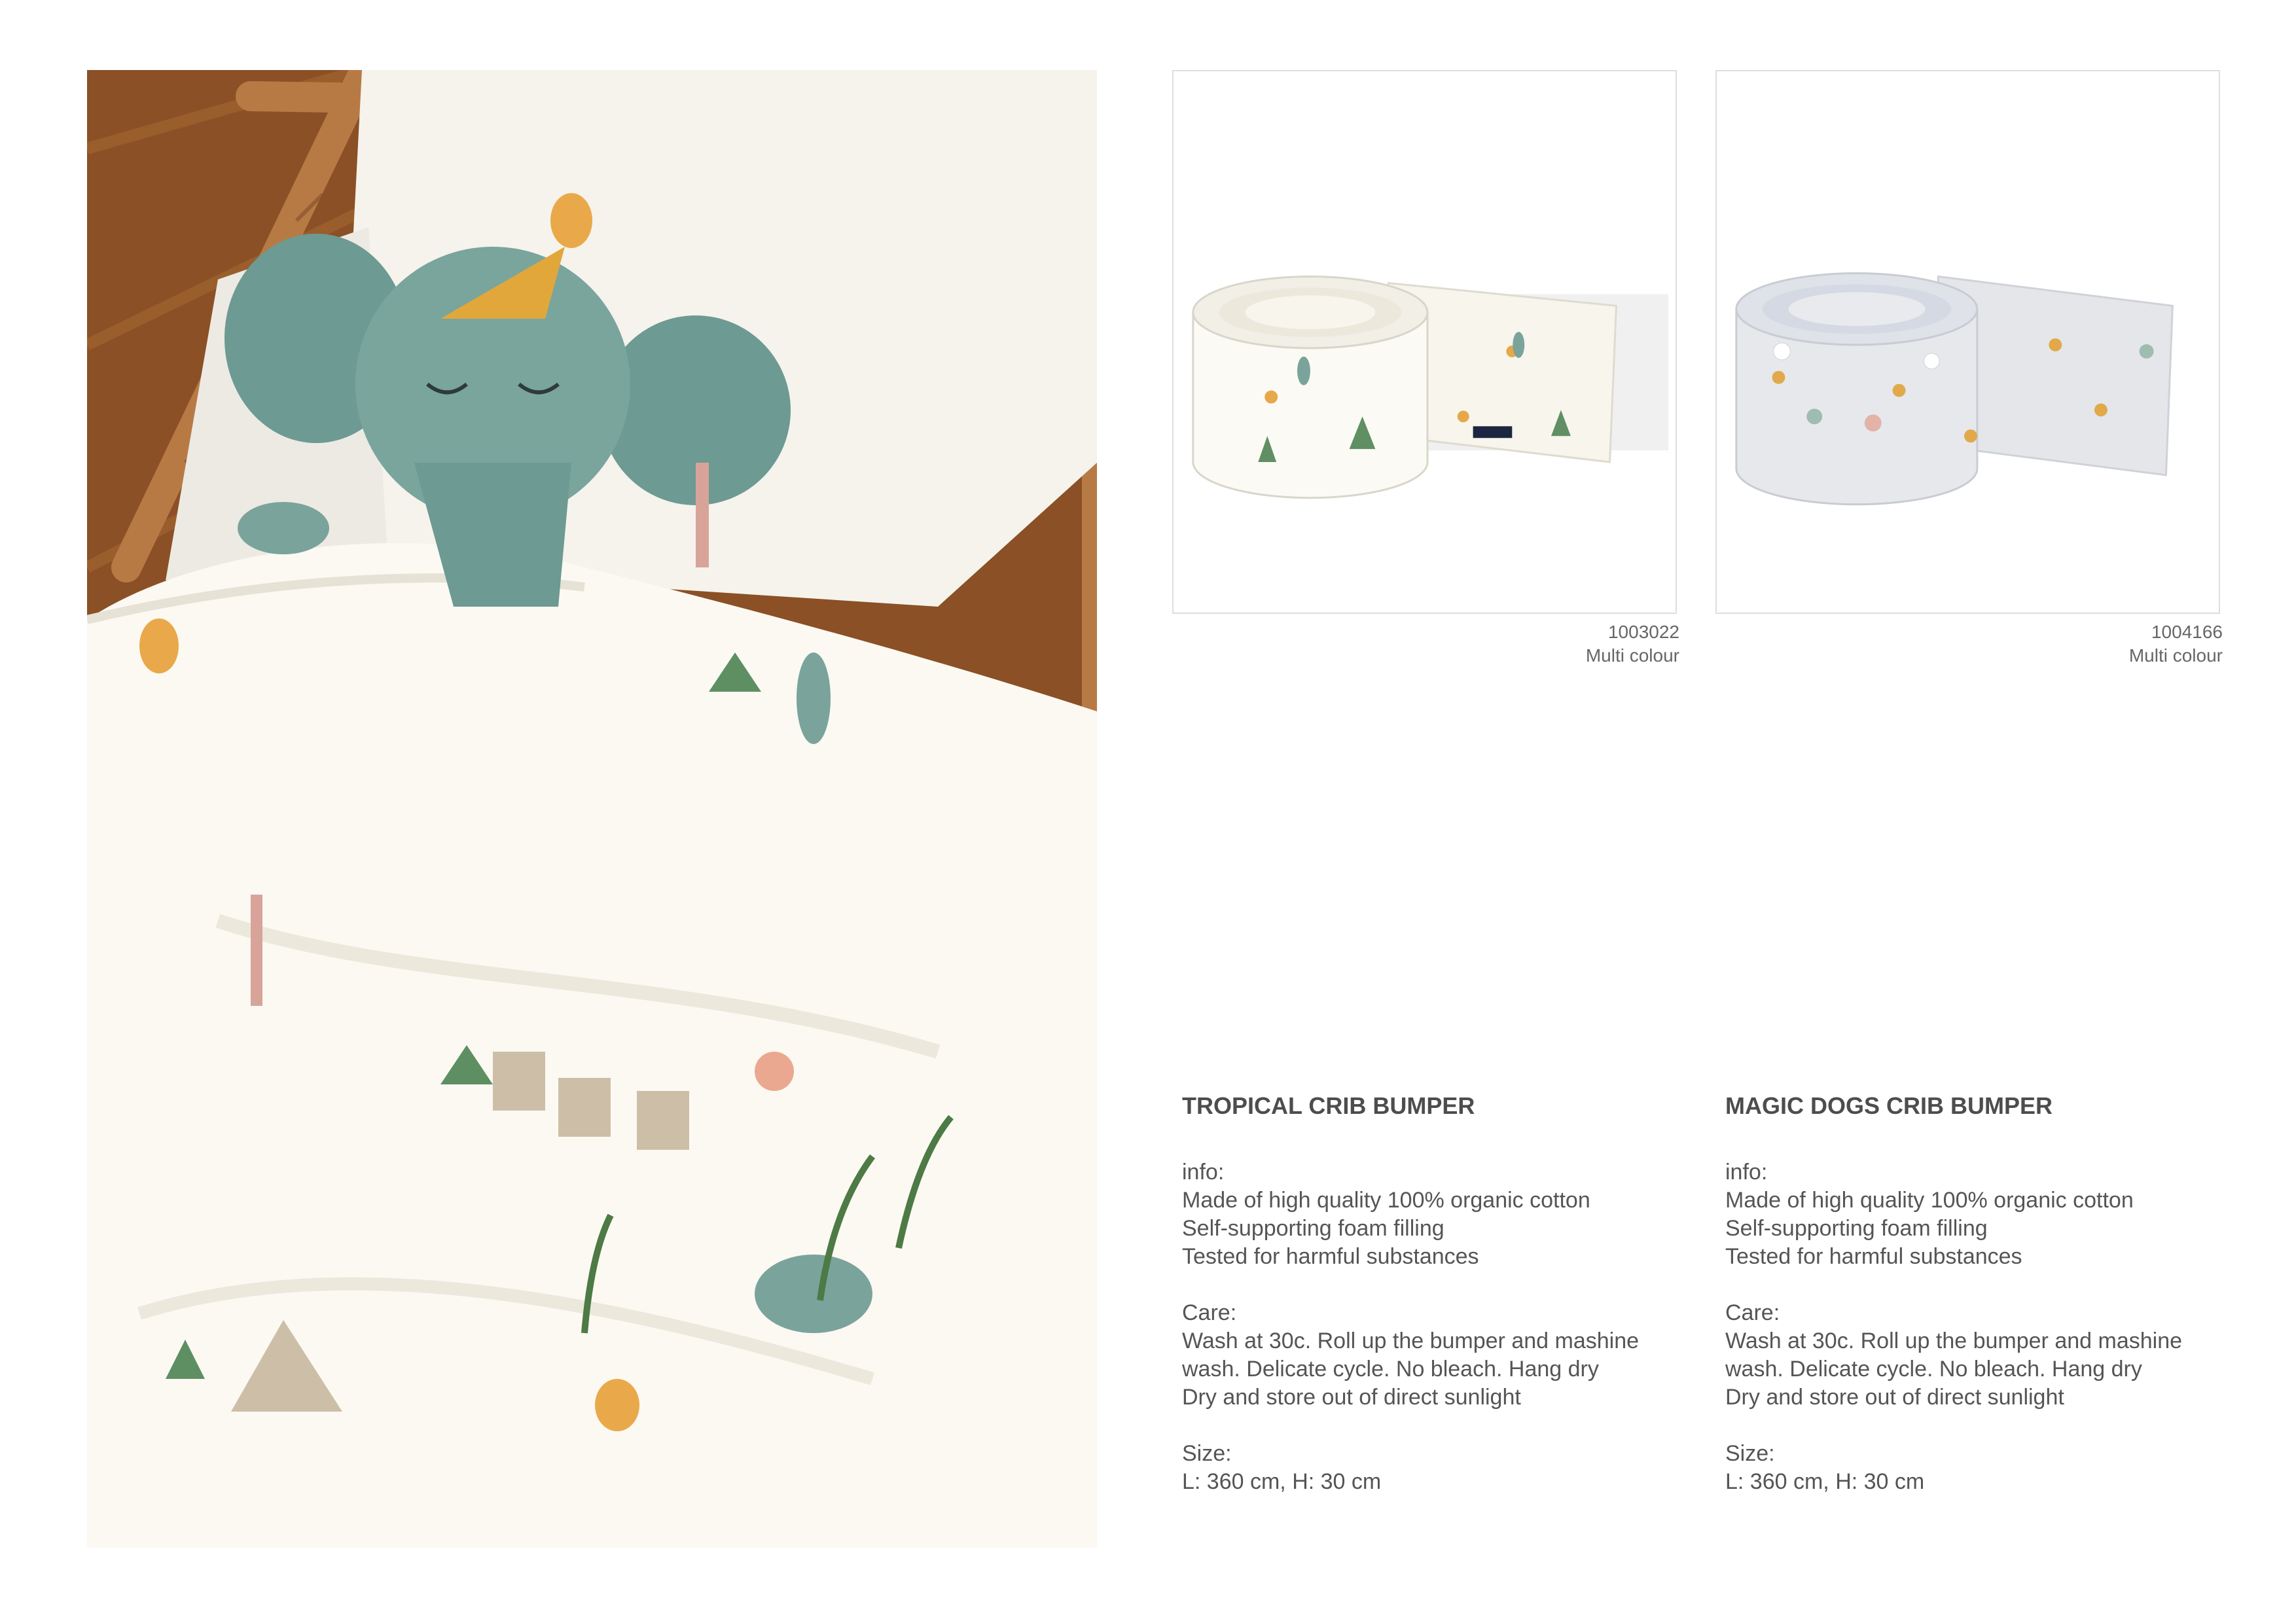  What do you see at coordinates (1968, 644) in the screenshot?
I see `product-meta: 1004166 Multi colour` at bounding box center [1968, 644].